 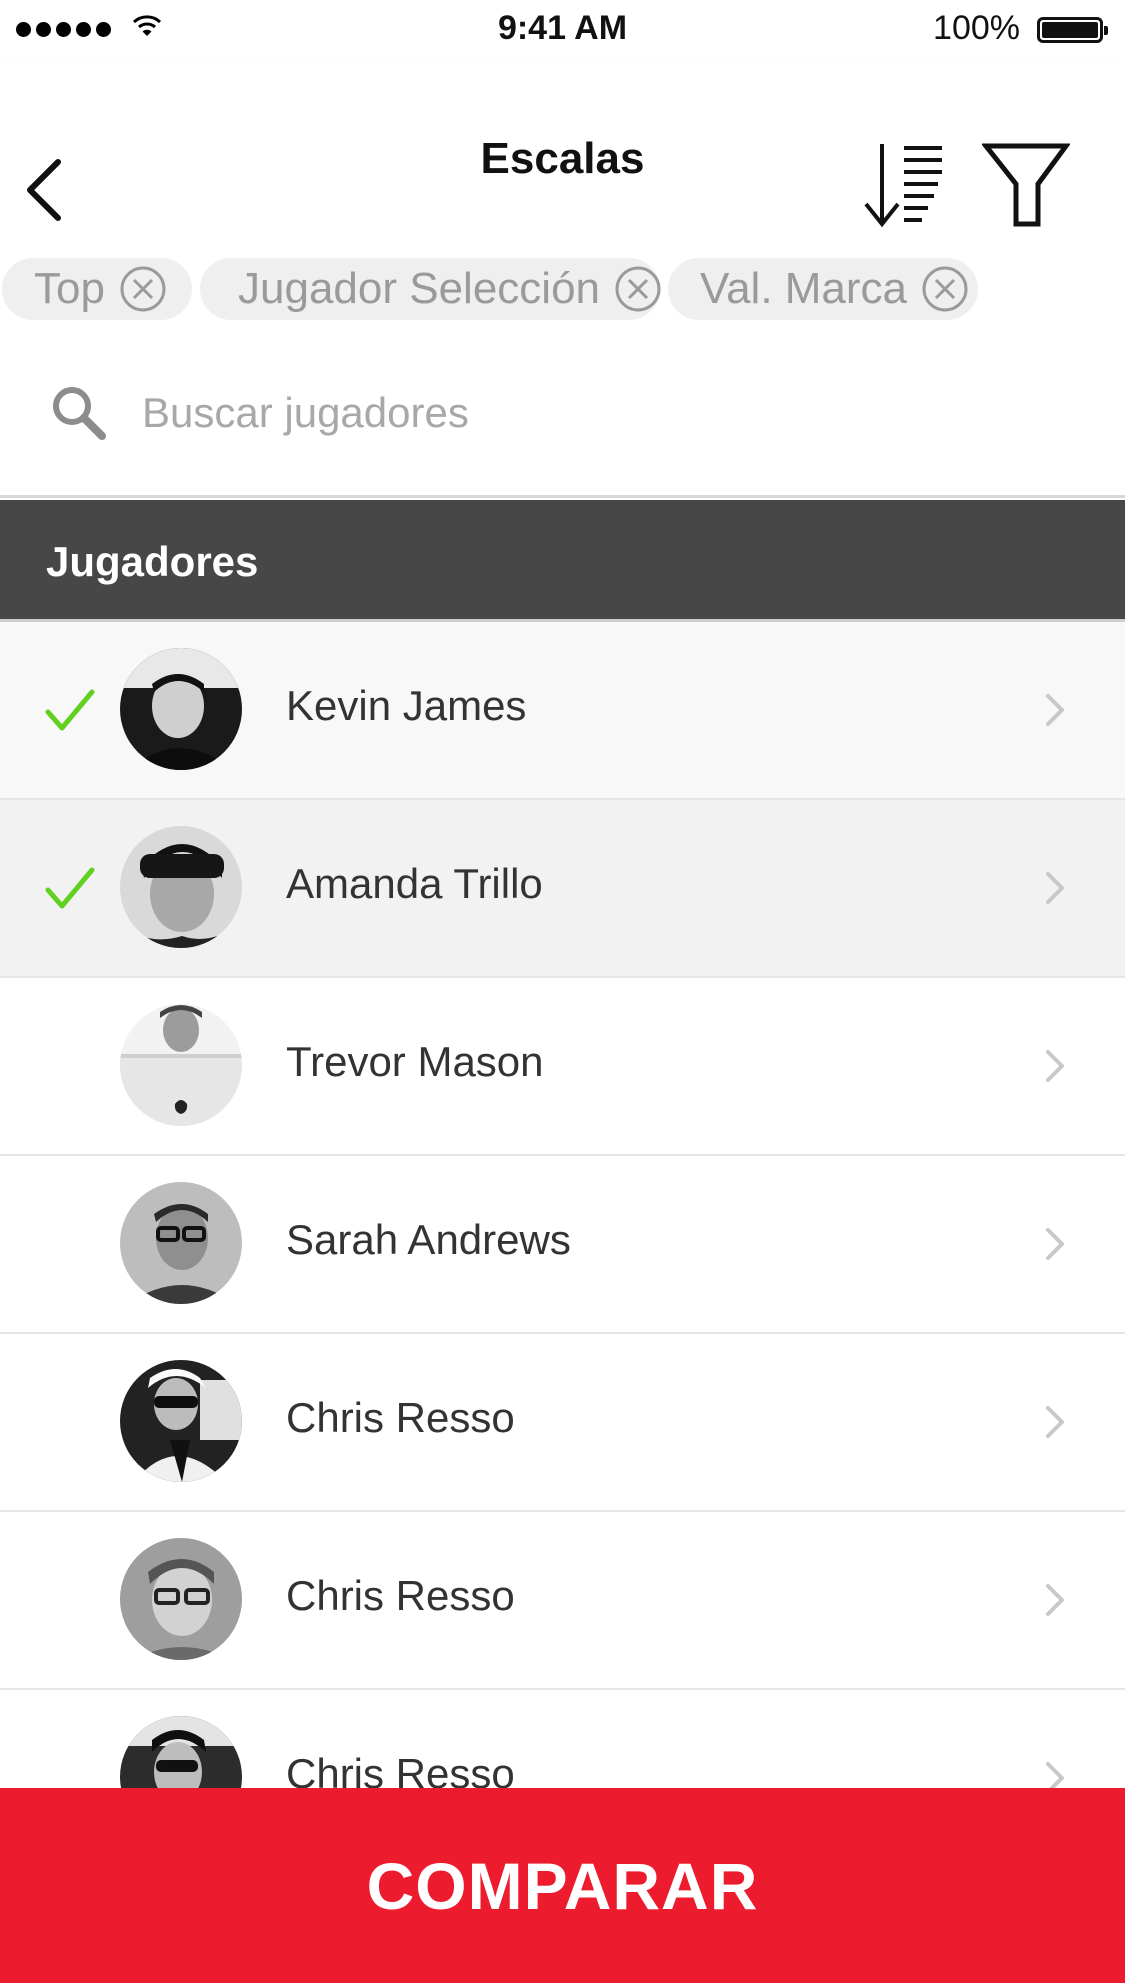 I want to click on filter-chip: Top, so click(x=97, y=289).